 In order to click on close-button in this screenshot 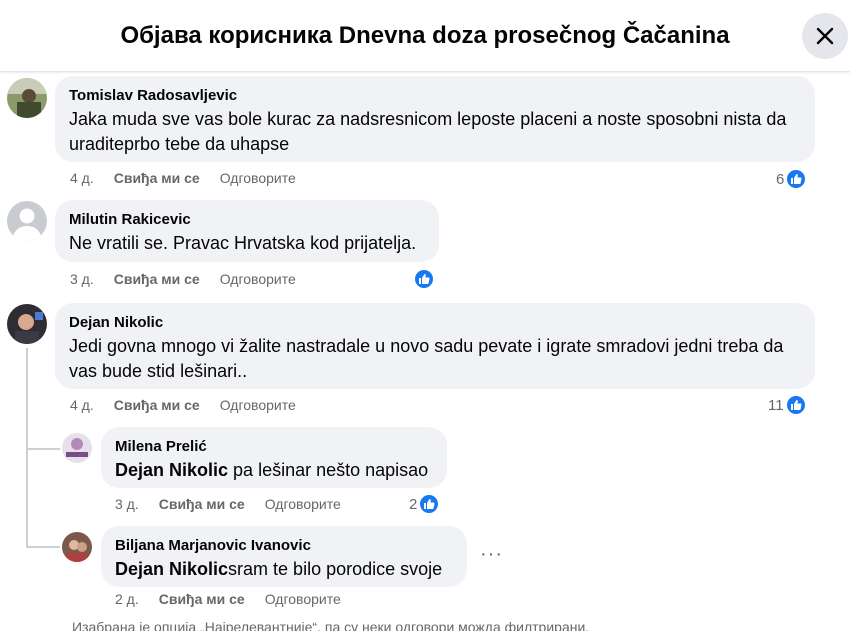, I will do `click(825, 36)`.